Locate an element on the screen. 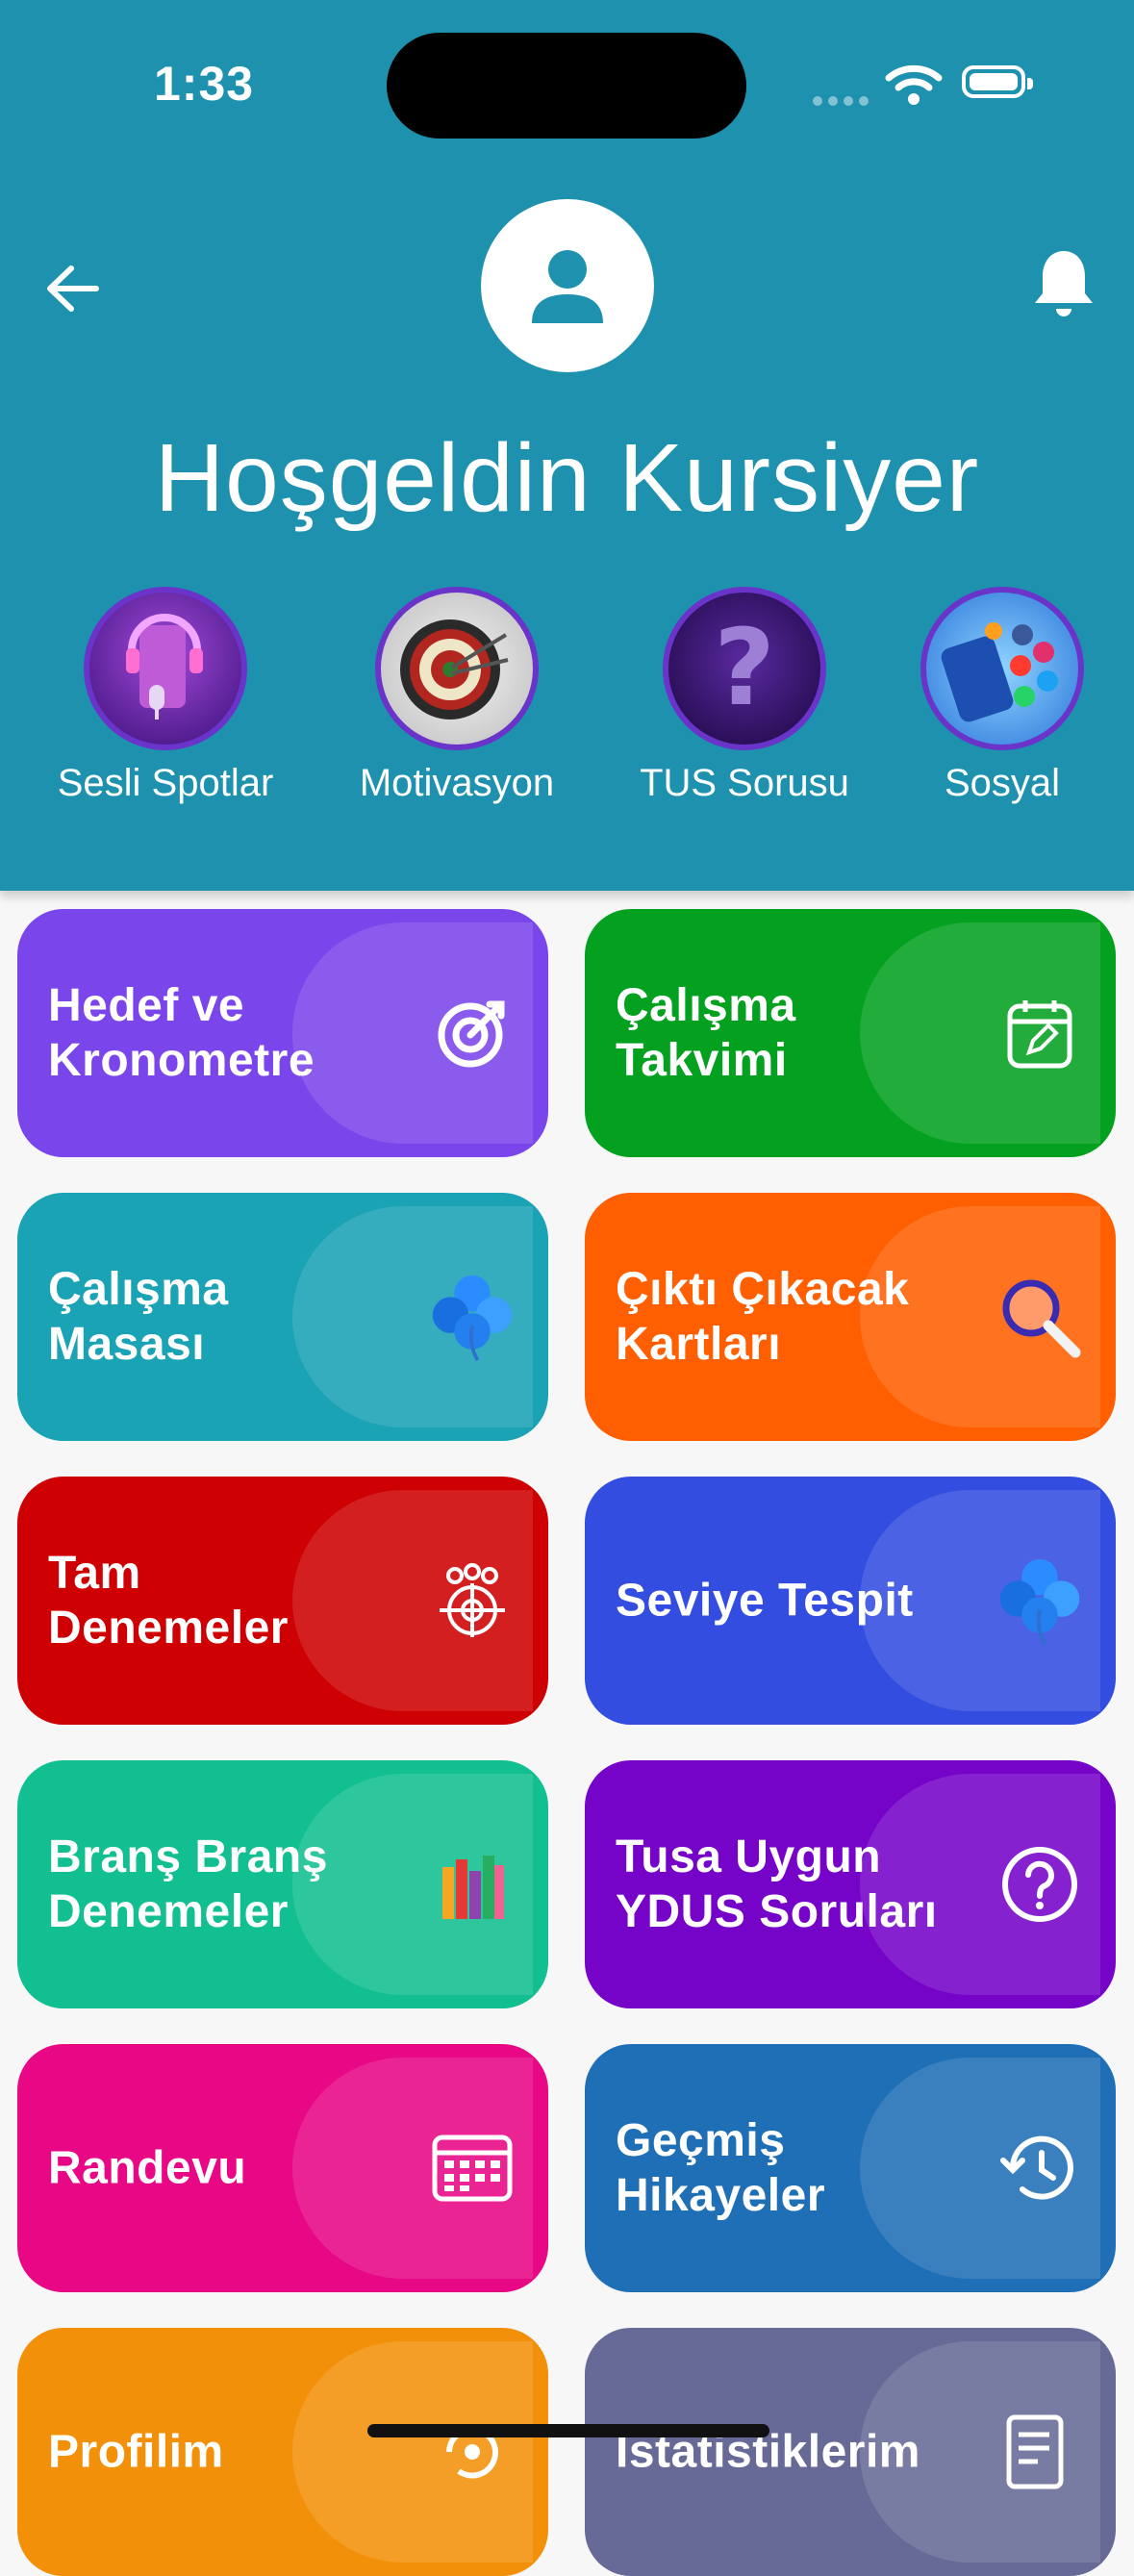 This screenshot has width=1134, height=2576. card-hedef-ve-kronometre: Hedef ve Kronometre is located at coordinates (282, 1033).